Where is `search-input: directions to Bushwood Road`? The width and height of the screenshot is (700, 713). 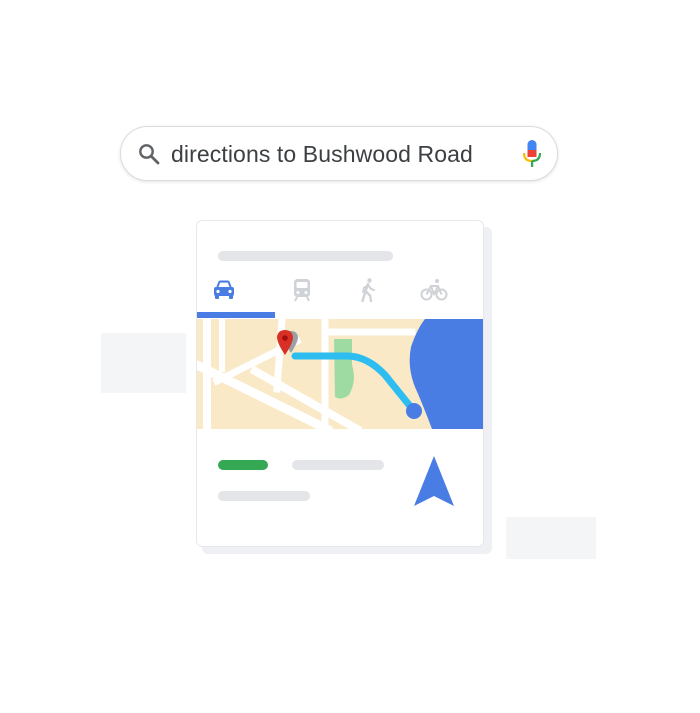
search-input: directions to Bushwood Road is located at coordinates (322, 154).